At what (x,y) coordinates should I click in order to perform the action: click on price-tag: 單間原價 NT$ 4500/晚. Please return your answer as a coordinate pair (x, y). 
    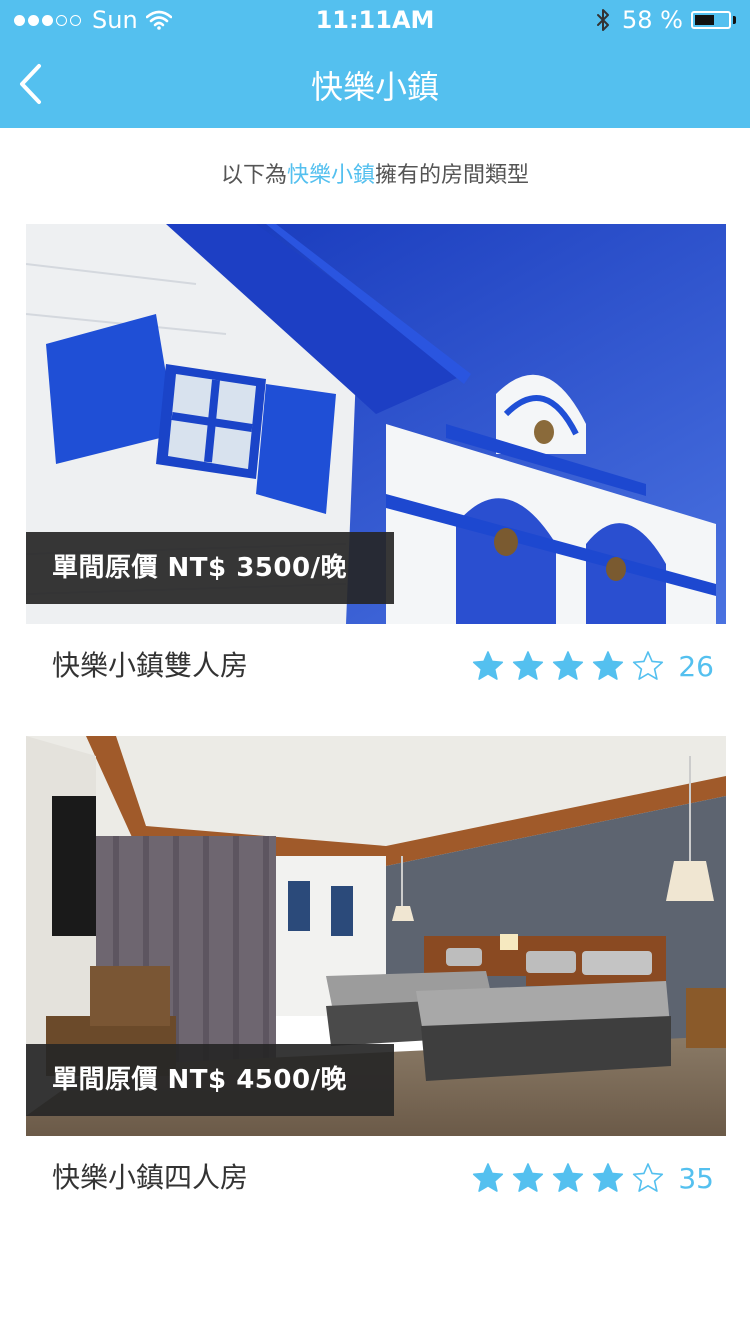
    Looking at the image, I should click on (210, 1080).